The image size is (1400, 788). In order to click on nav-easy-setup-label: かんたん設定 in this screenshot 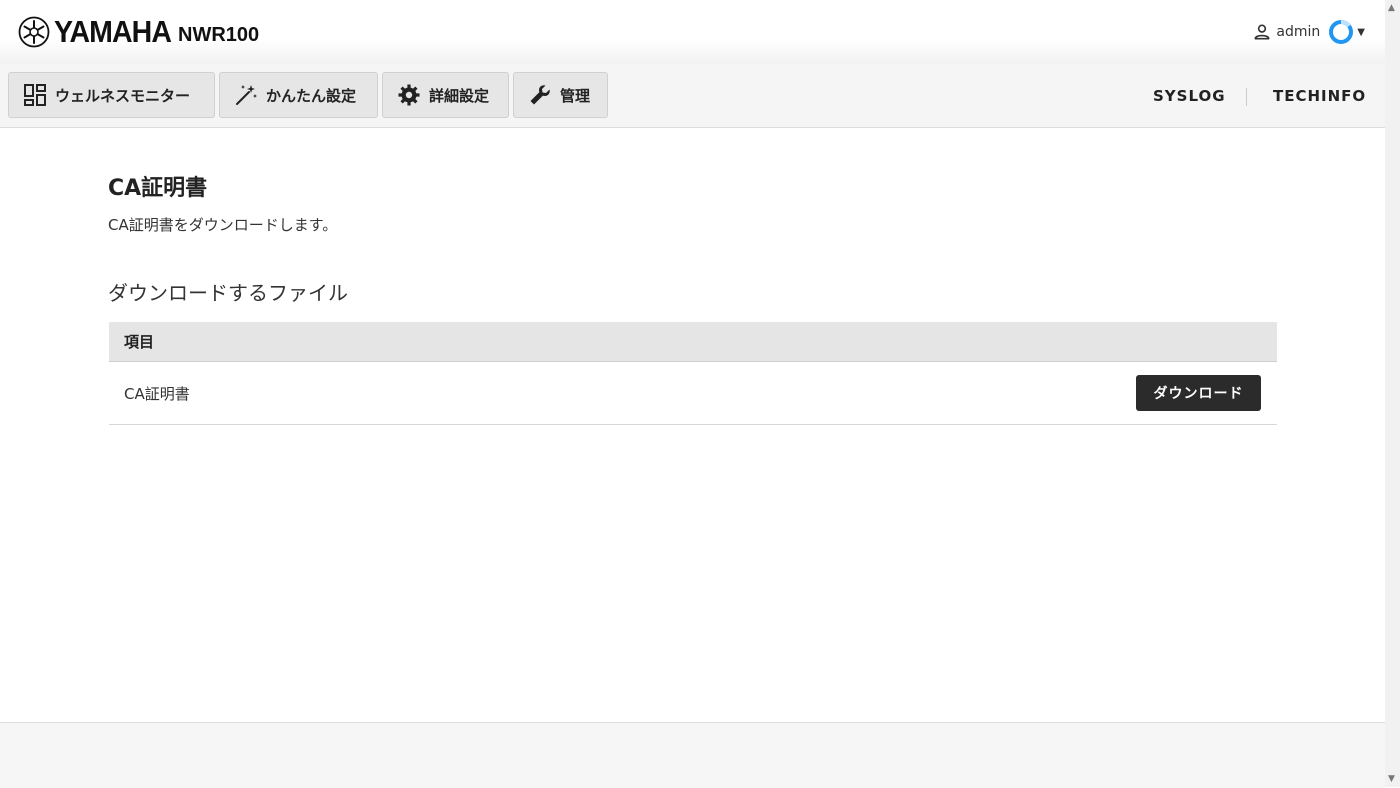, I will do `click(311, 95)`.